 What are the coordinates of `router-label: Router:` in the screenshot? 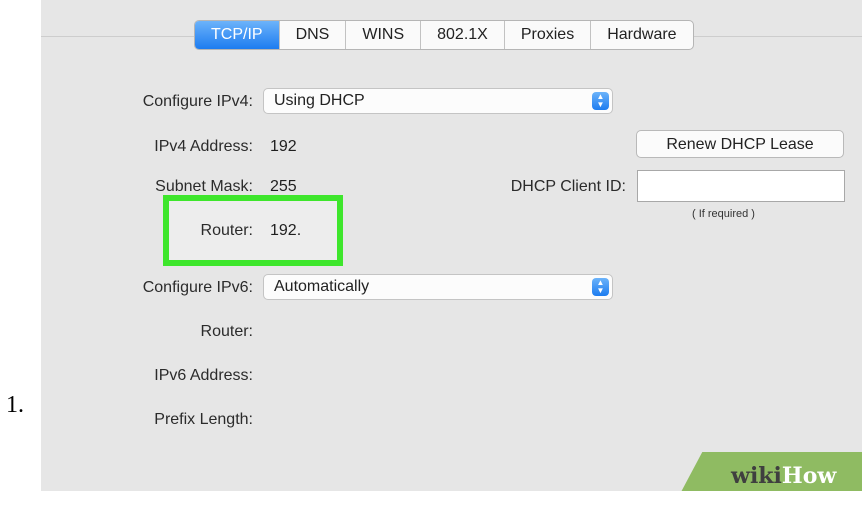 It's located at (226, 230).